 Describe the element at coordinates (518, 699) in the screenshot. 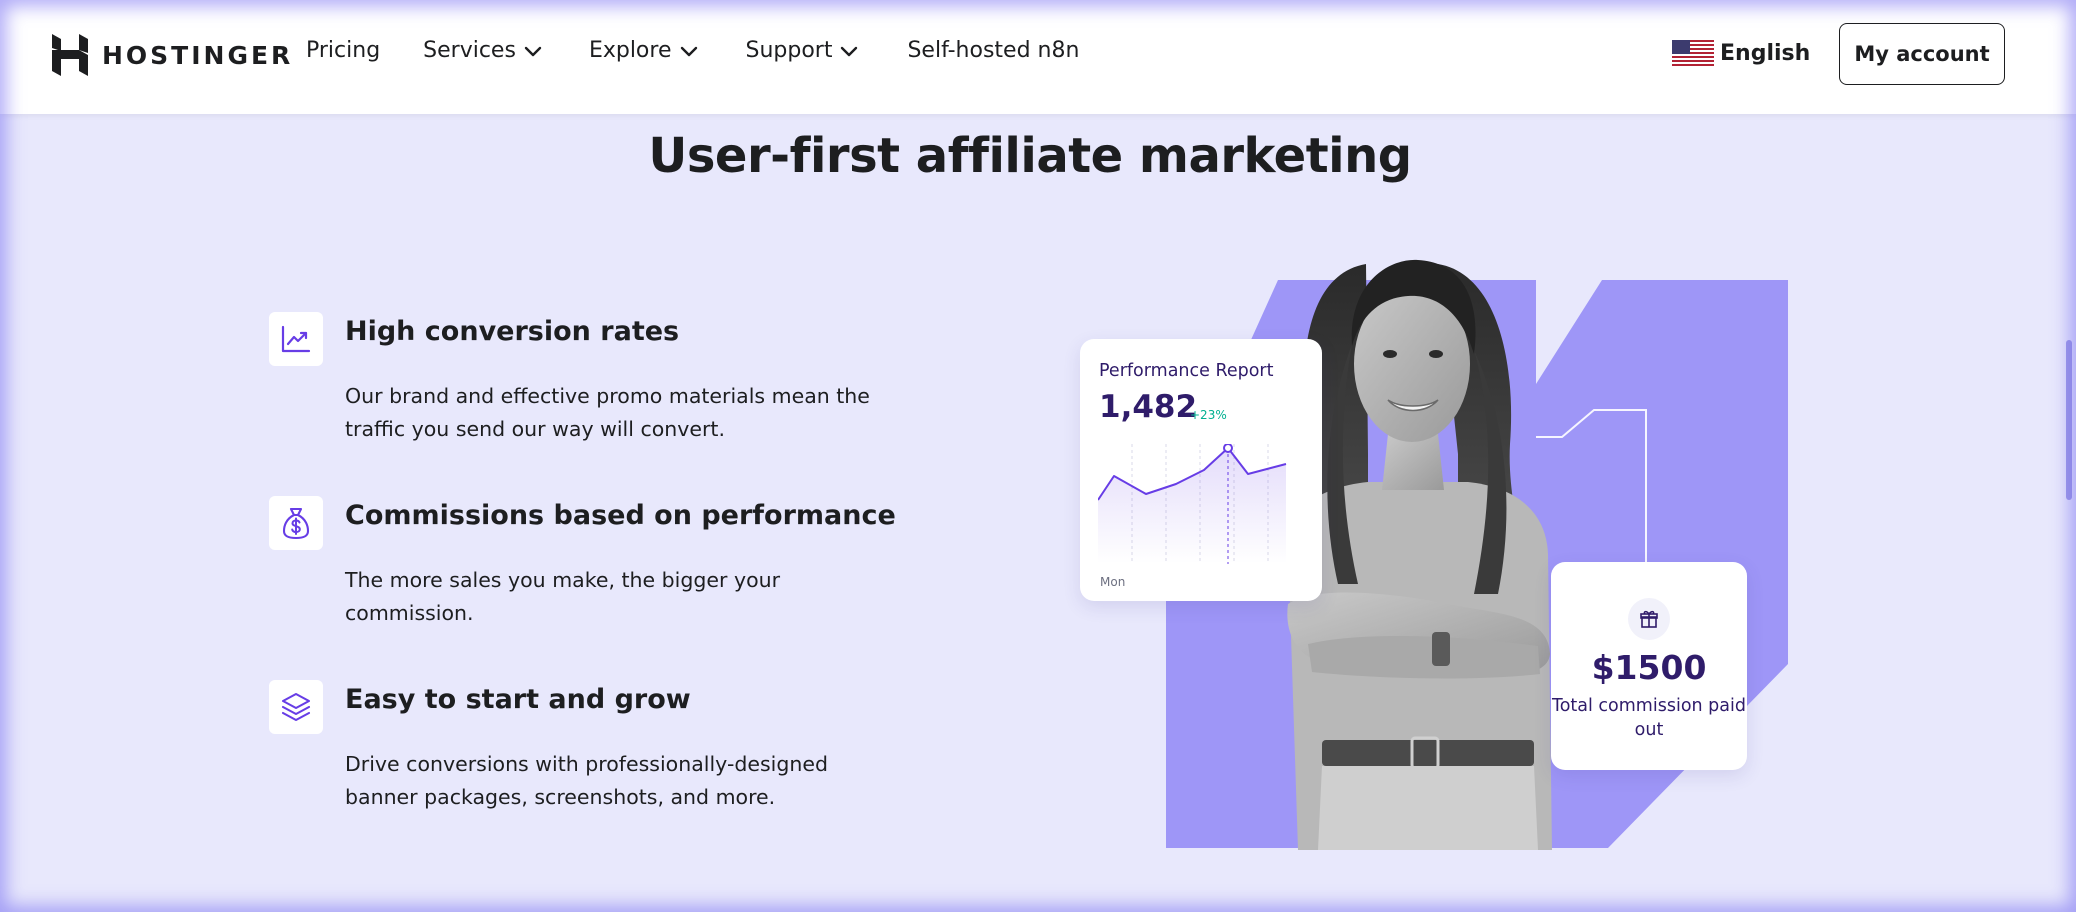

I see `feature-title: Easy to start and grow` at that location.